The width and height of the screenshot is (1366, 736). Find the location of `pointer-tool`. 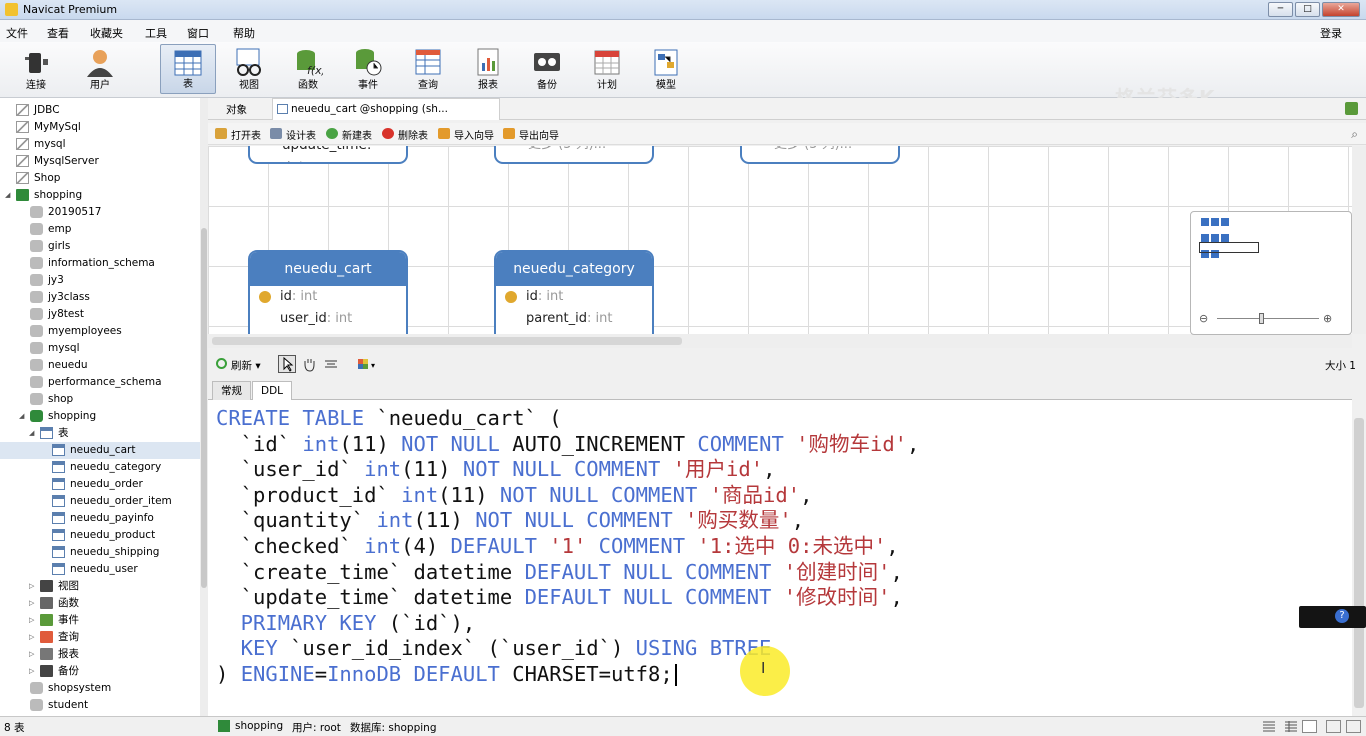

pointer-tool is located at coordinates (287, 364).